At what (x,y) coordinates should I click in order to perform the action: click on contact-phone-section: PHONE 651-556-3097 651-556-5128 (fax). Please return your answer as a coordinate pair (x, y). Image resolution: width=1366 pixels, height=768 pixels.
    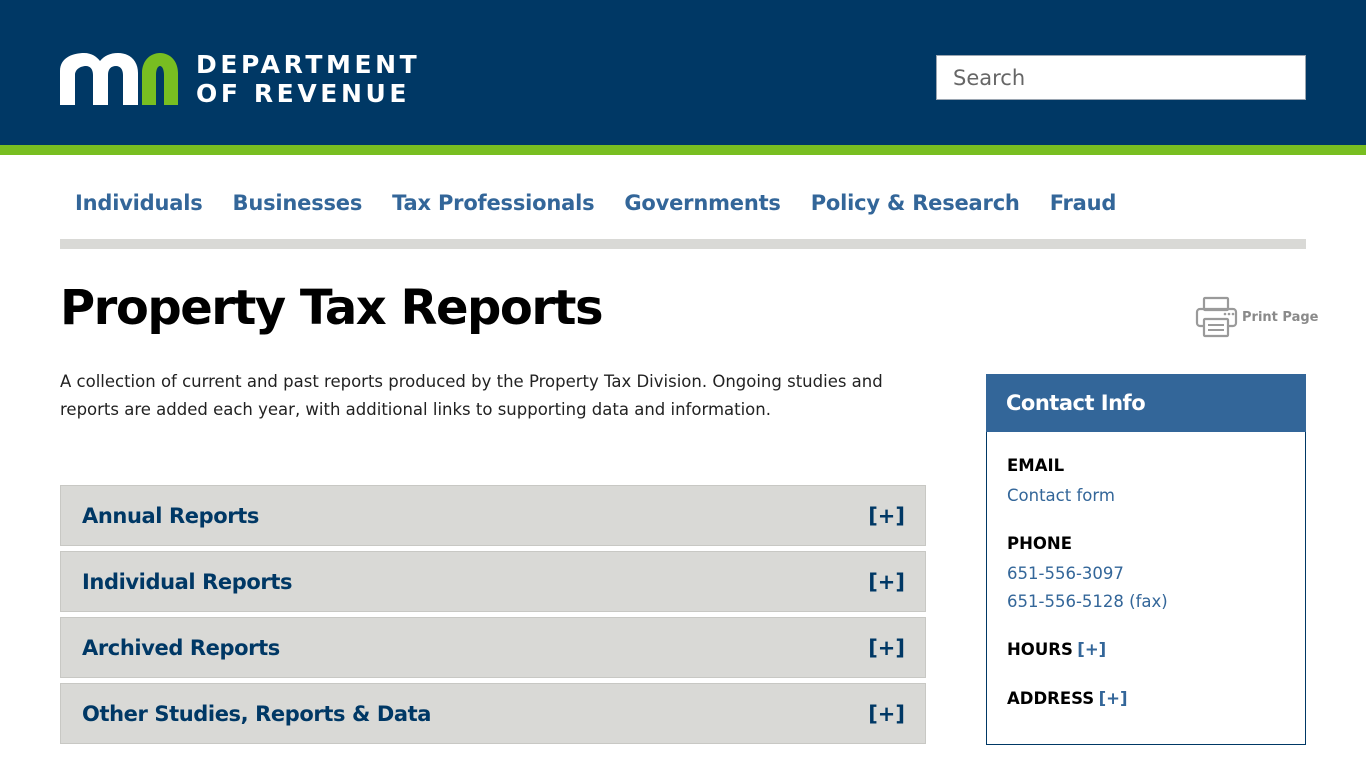
    Looking at the image, I should click on (1146, 574).